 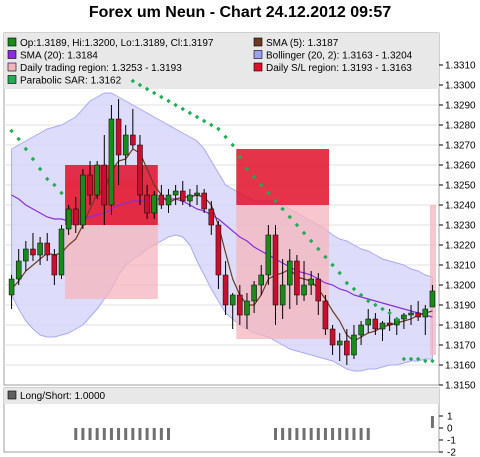 What do you see at coordinates (71, 81) in the screenshot?
I see `legend-label: Parabolic SAR: 1.3162` at bounding box center [71, 81].